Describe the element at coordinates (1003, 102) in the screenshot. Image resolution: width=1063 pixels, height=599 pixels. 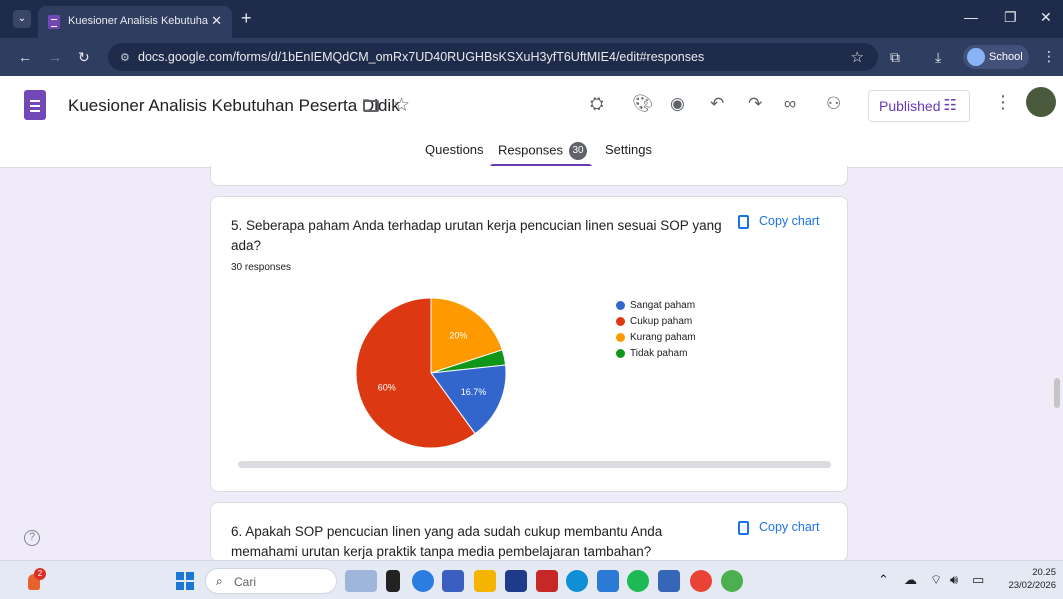
I see `more-options-icon: ⋮` at that location.